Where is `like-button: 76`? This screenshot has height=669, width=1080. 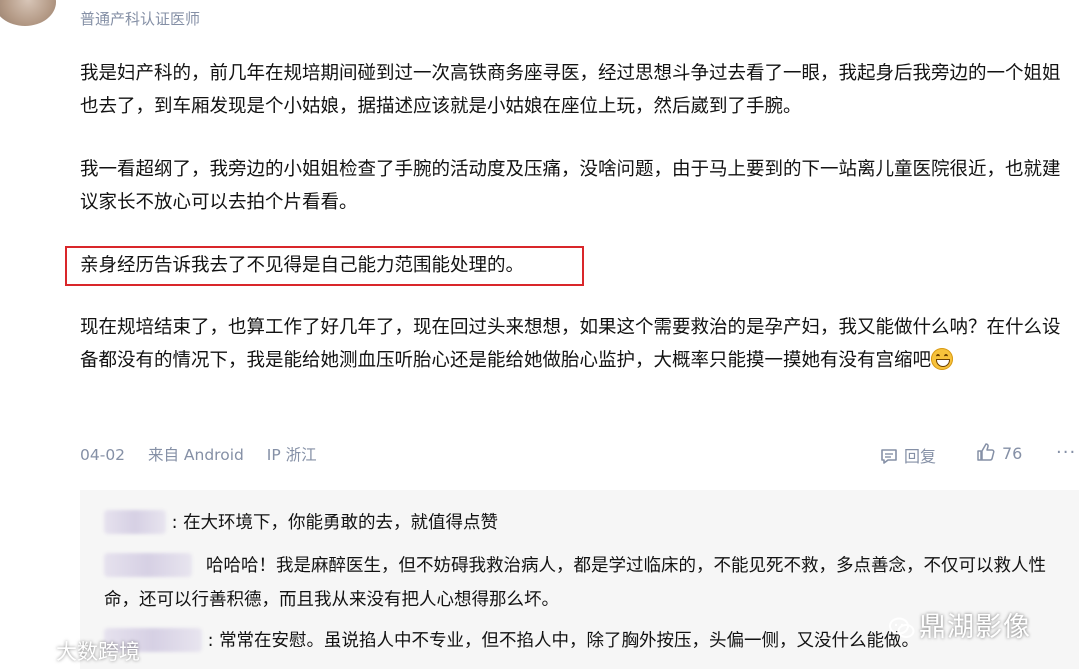 like-button: 76 is located at coordinates (999, 452).